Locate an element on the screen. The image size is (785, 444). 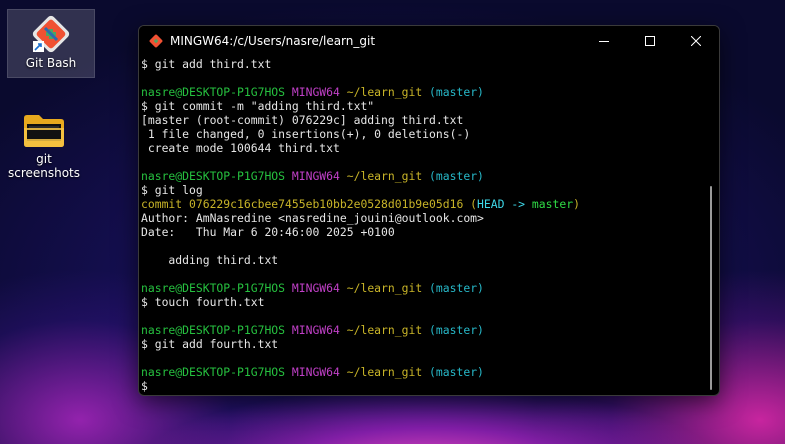
terminal-text: $ git add fourth.txt is located at coordinates (210, 344).